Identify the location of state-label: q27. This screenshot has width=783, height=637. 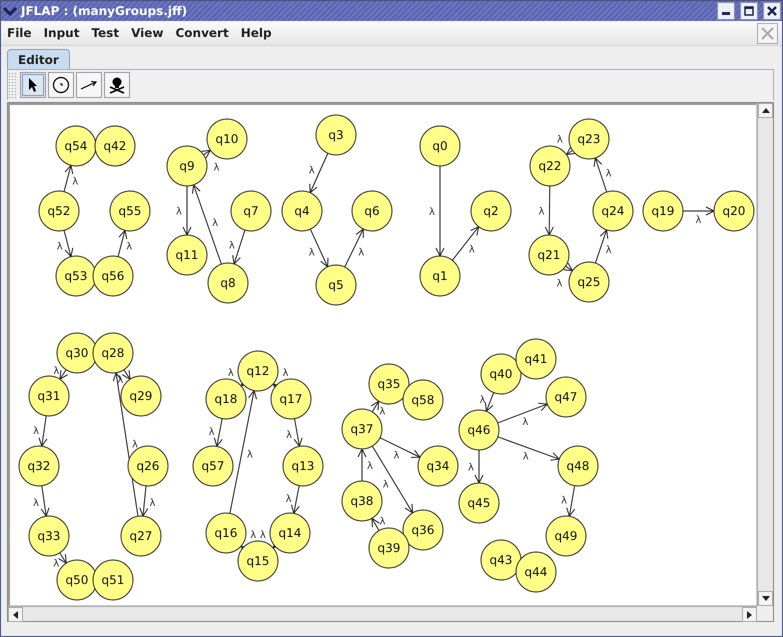
(141, 536).